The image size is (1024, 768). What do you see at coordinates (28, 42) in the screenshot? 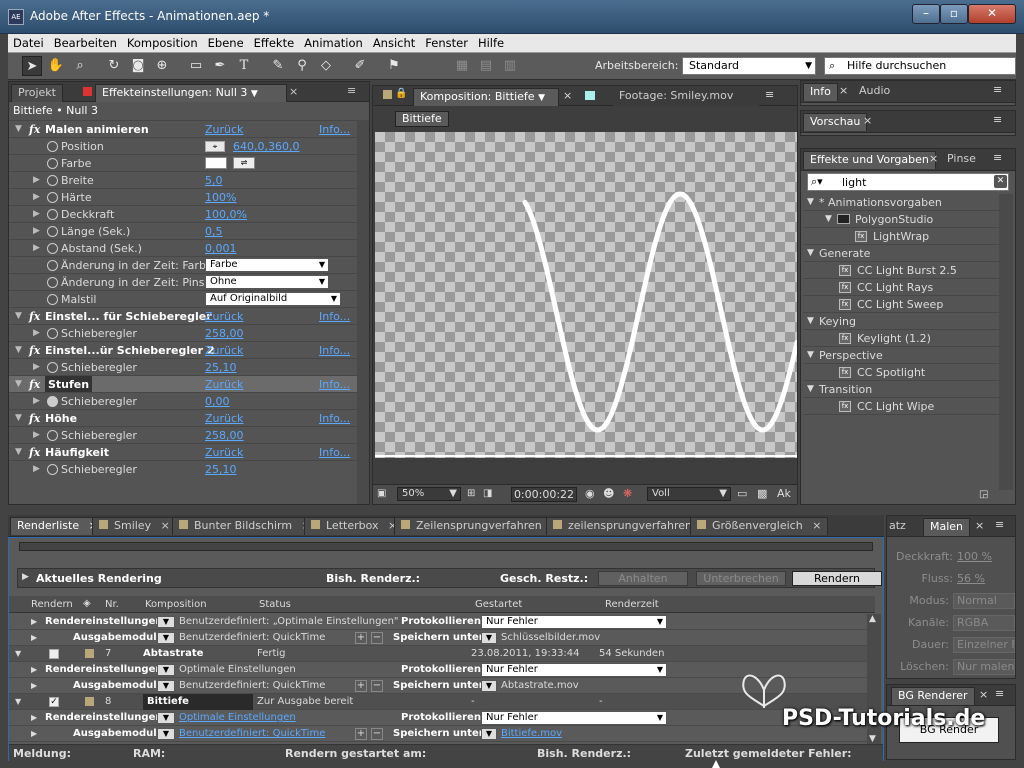
I see `menu-item-0: Datei` at bounding box center [28, 42].